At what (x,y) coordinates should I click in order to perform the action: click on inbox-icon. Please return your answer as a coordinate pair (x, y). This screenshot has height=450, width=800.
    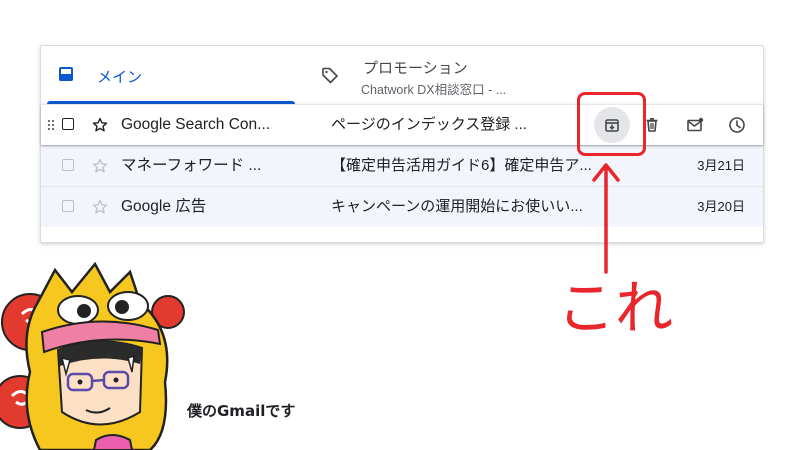
    Looking at the image, I should click on (66, 74).